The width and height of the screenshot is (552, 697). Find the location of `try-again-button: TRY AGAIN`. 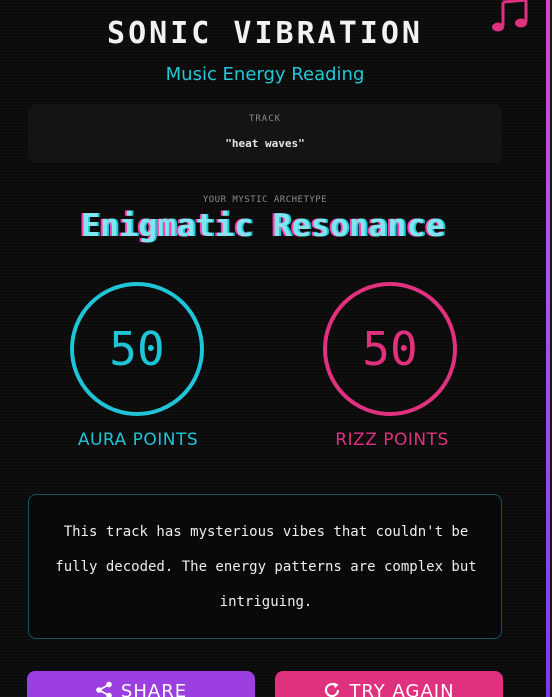

try-again-button: TRY AGAIN is located at coordinates (389, 684).